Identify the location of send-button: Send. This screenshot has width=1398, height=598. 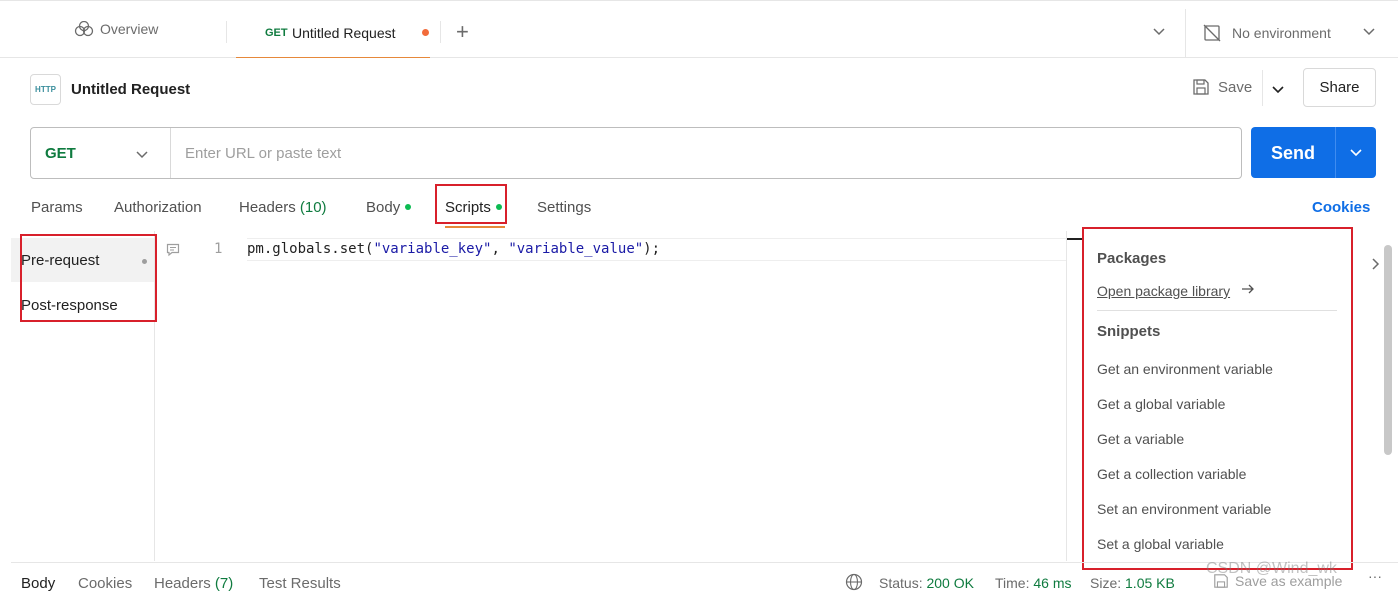
(1313, 152).